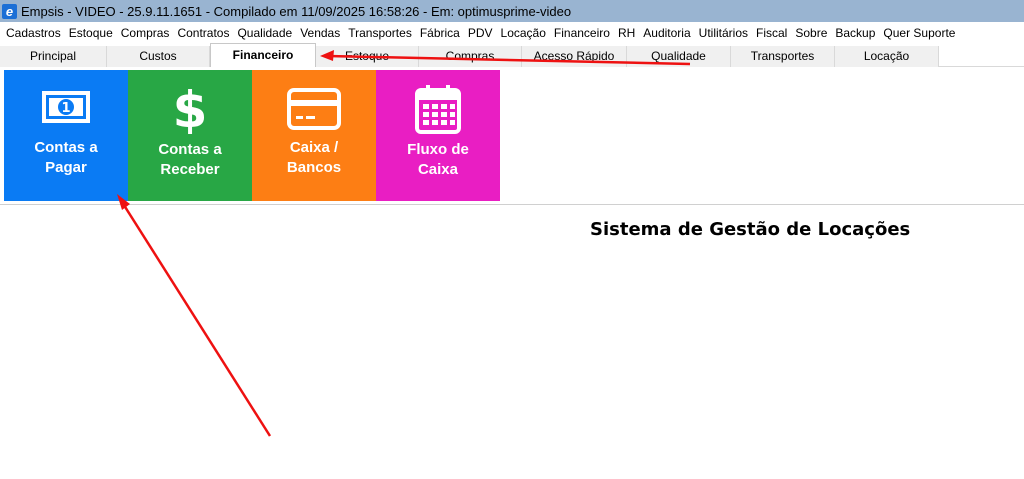 Image resolution: width=1024 pixels, height=479 pixels. What do you see at coordinates (855, 33) in the screenshot?
I see `menu-backup: Backup` at bounding box center [855, 33].